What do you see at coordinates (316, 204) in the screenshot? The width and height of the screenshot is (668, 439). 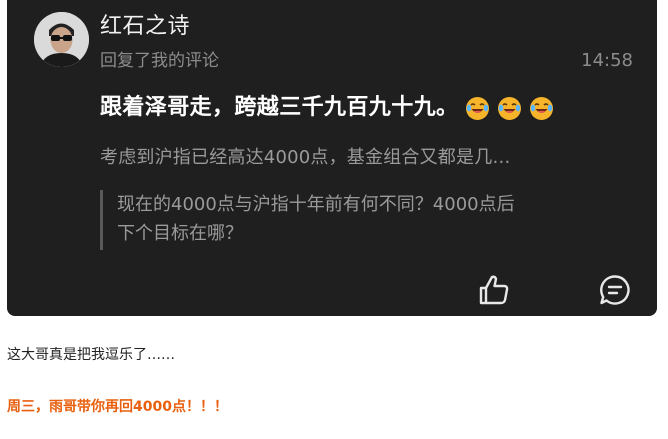 I see `quoted-comment-line-1: 现在的4000点与沪指十年前有何不同？4000点后` at bounding box center [316, 204].